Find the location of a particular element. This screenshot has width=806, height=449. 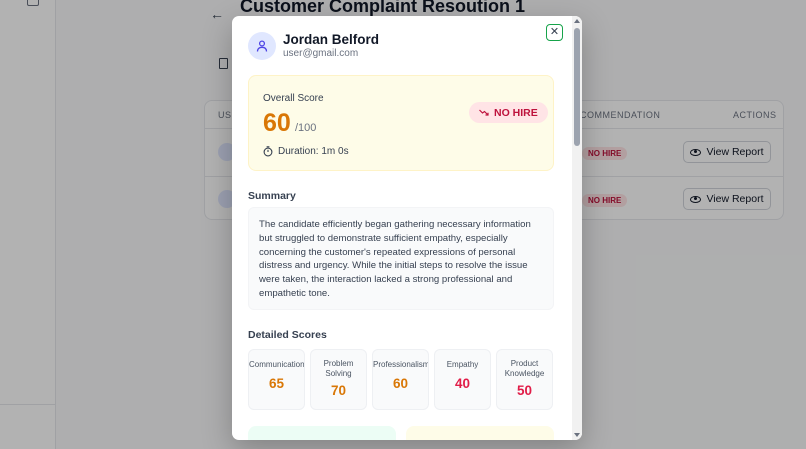

strengths-card is located at coordinates (322, 433).